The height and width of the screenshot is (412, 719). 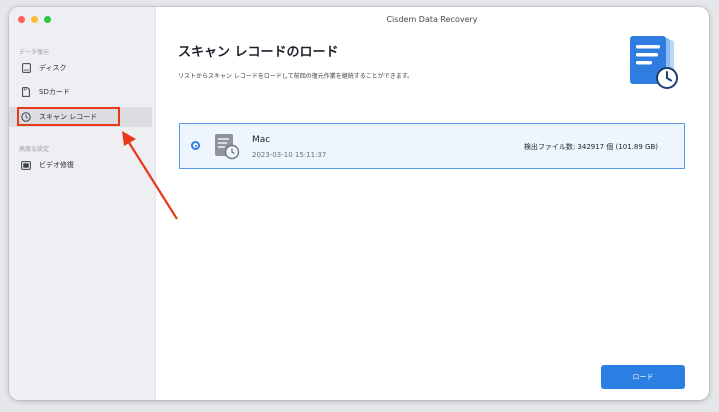 What do you see at coordinates (34, 52) in the screenshot?
I see `sidebar-section-data-recovery: データ復元` at bounding box center [34, 52].